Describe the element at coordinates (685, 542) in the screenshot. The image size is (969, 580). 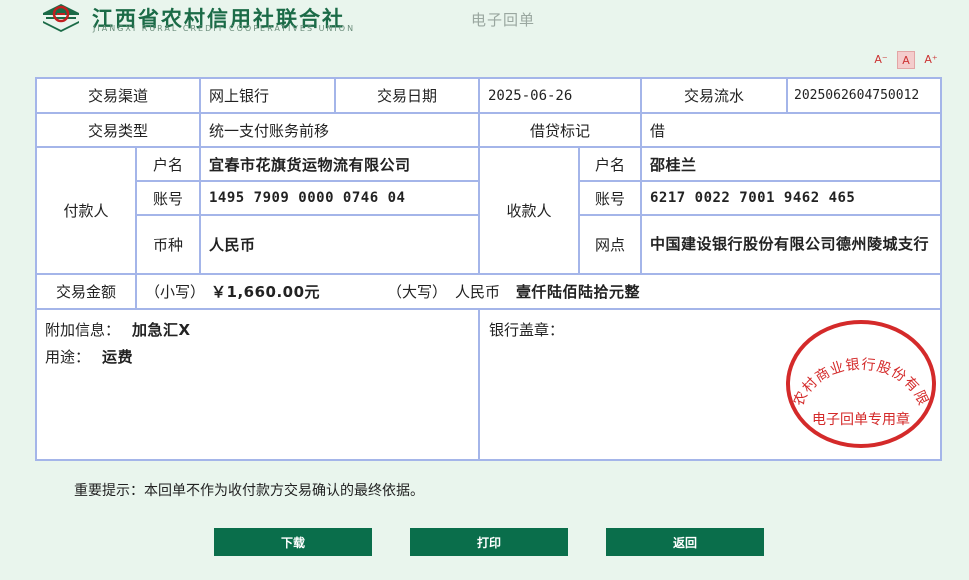
I see `back-button: 返回` at that location.